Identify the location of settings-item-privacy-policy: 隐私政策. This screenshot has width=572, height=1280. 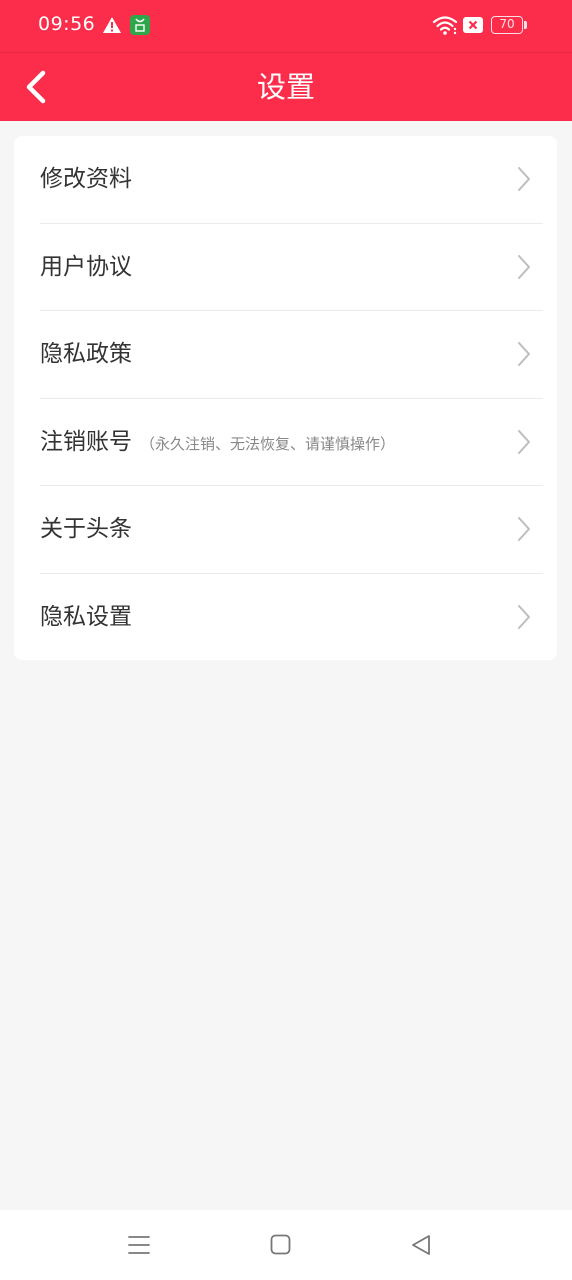
(291, 355).